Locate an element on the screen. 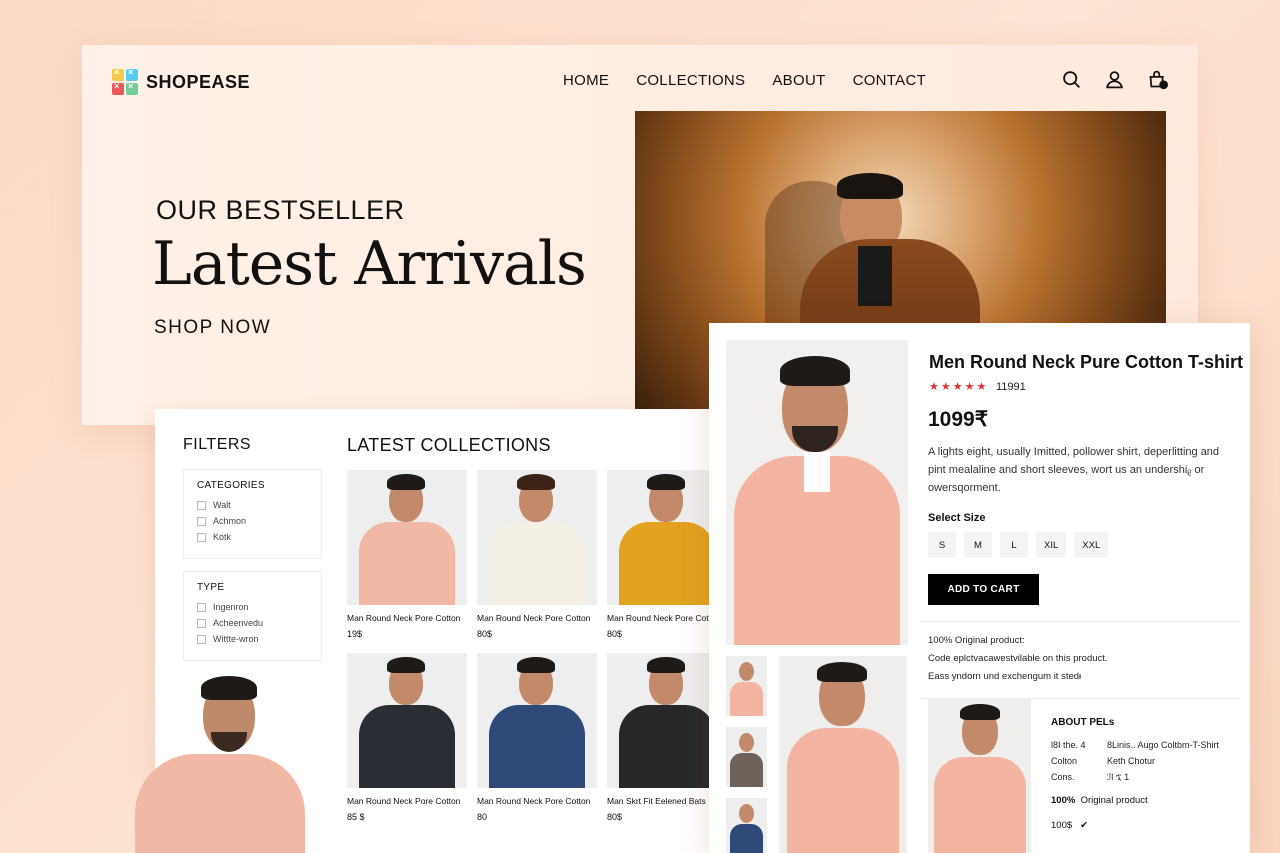 Image resolution: width=1280 pixels, height=853 pixels. brand-logo: SHOPEASE is located at coordinates (181, 81).